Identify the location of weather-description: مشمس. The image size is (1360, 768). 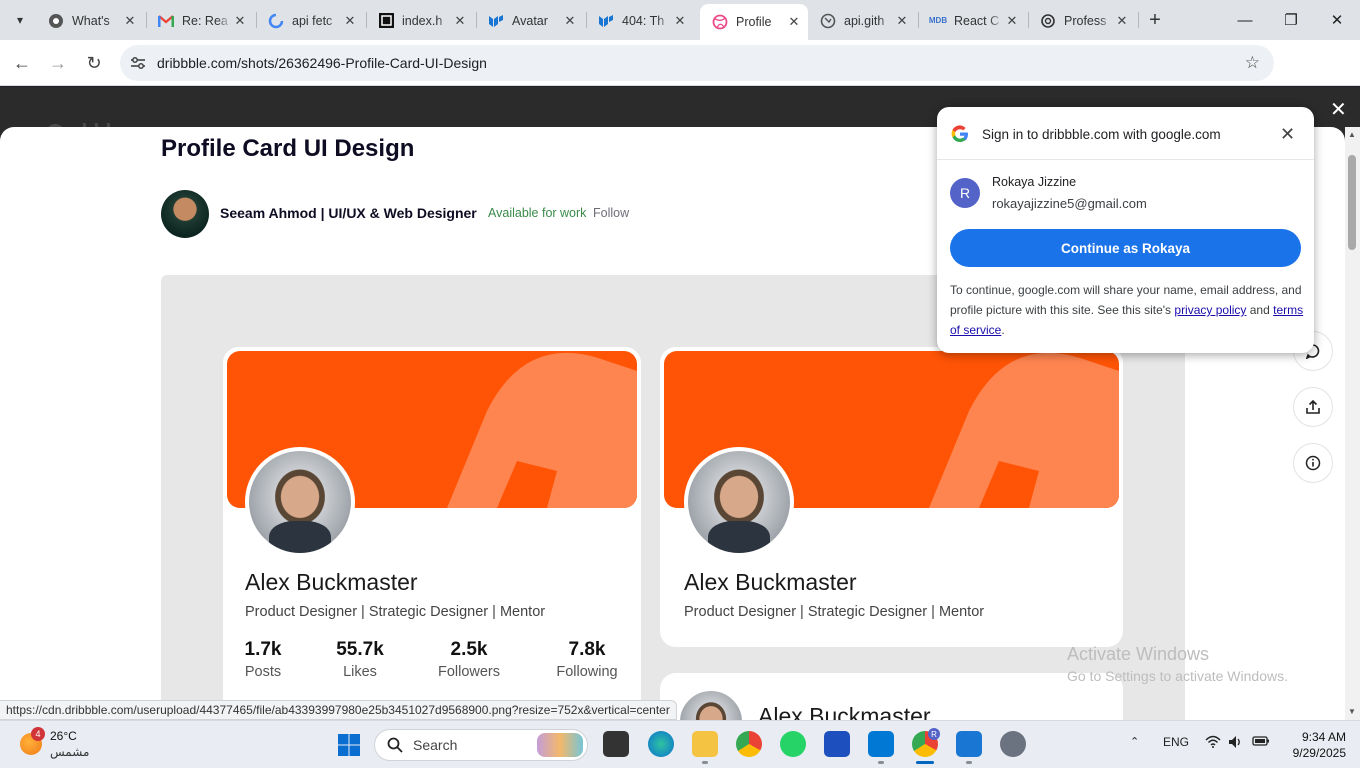
(69, 752).